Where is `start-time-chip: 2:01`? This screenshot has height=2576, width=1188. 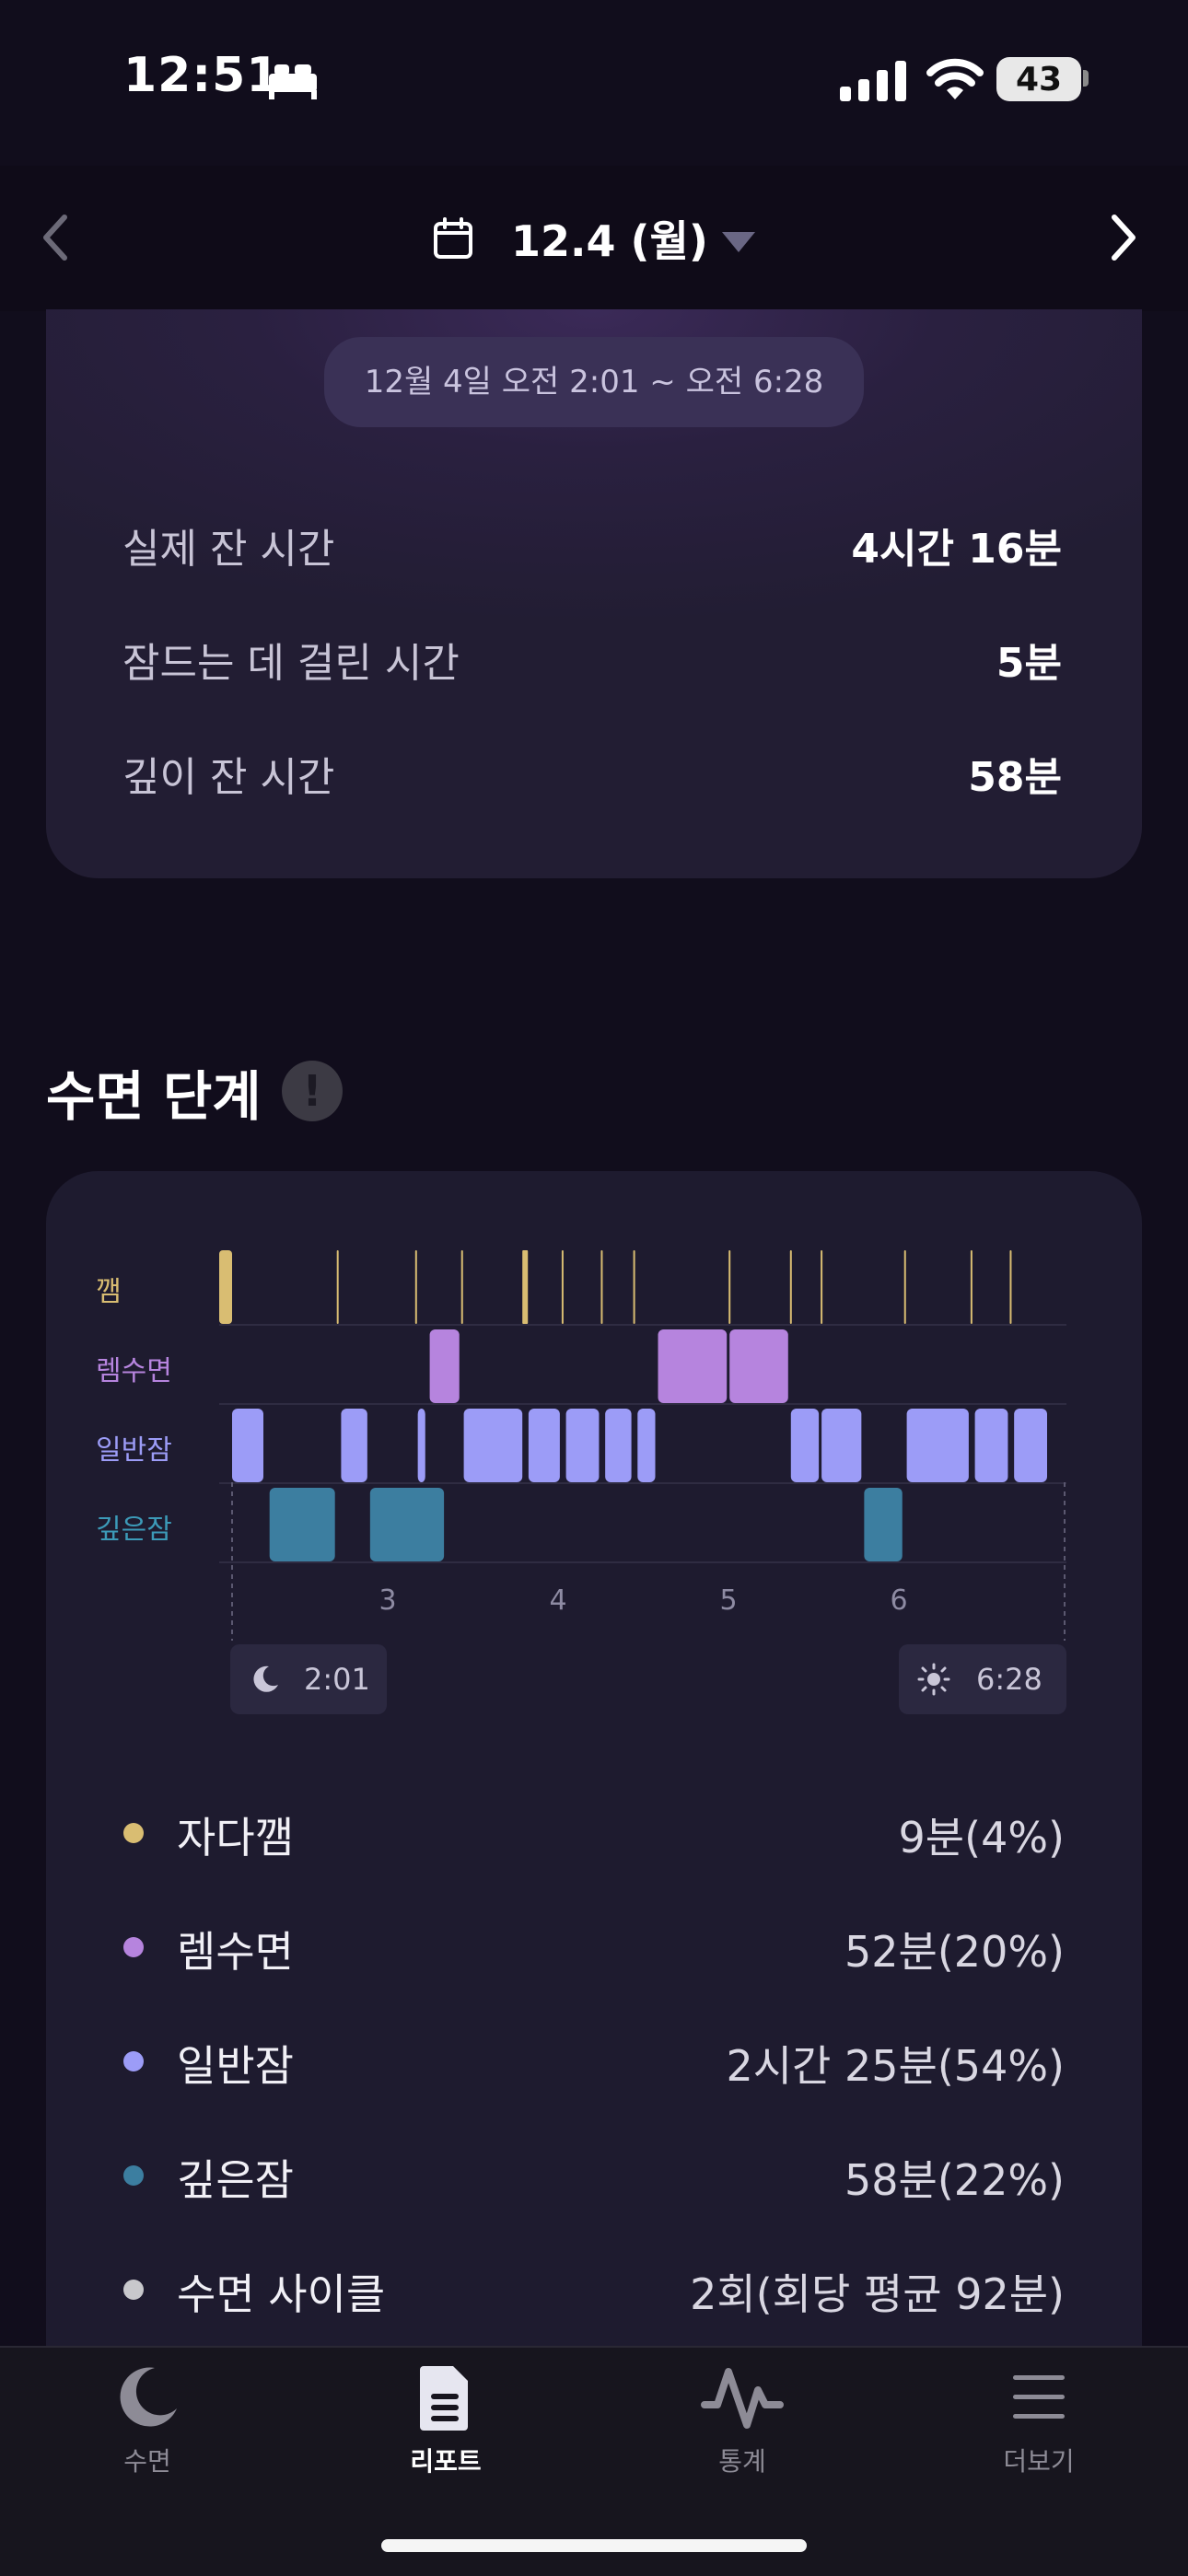
start-time-chip: 2:01 is located at coordinates (308, 1679).